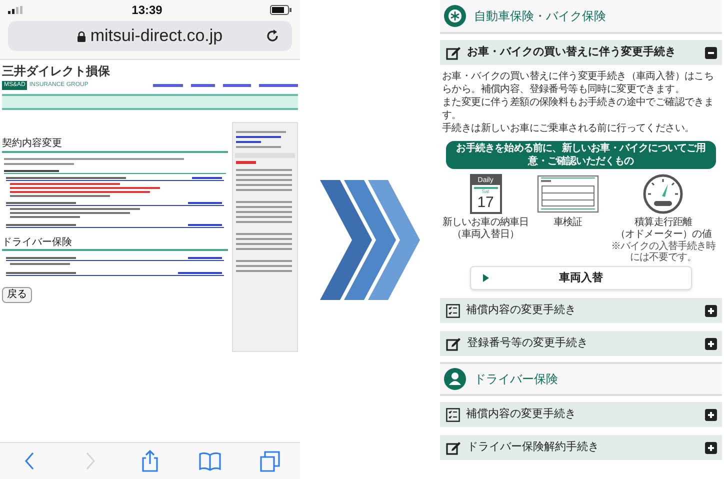  Describe the element at coordinates (581, 155) in the screenshot. I see `notice-banner: お手続きを始める前に、新しいお車・バイクについてご用意・ご確認いただくもの` at that location.